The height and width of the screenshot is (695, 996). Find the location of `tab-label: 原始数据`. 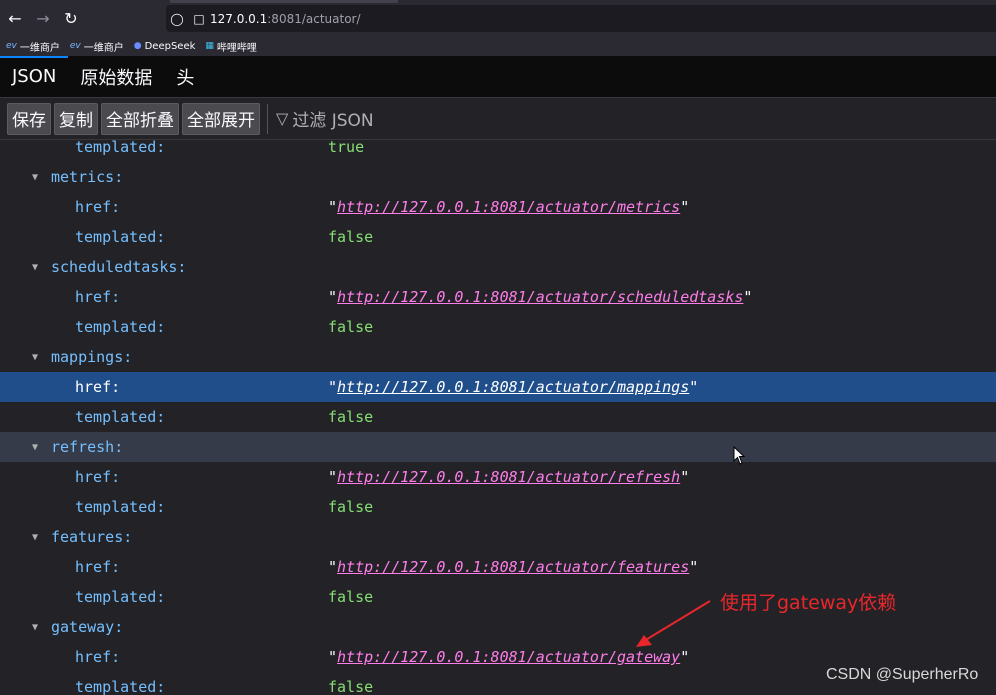

tab-label: 原始数据 is located at coordinates (116, 78).